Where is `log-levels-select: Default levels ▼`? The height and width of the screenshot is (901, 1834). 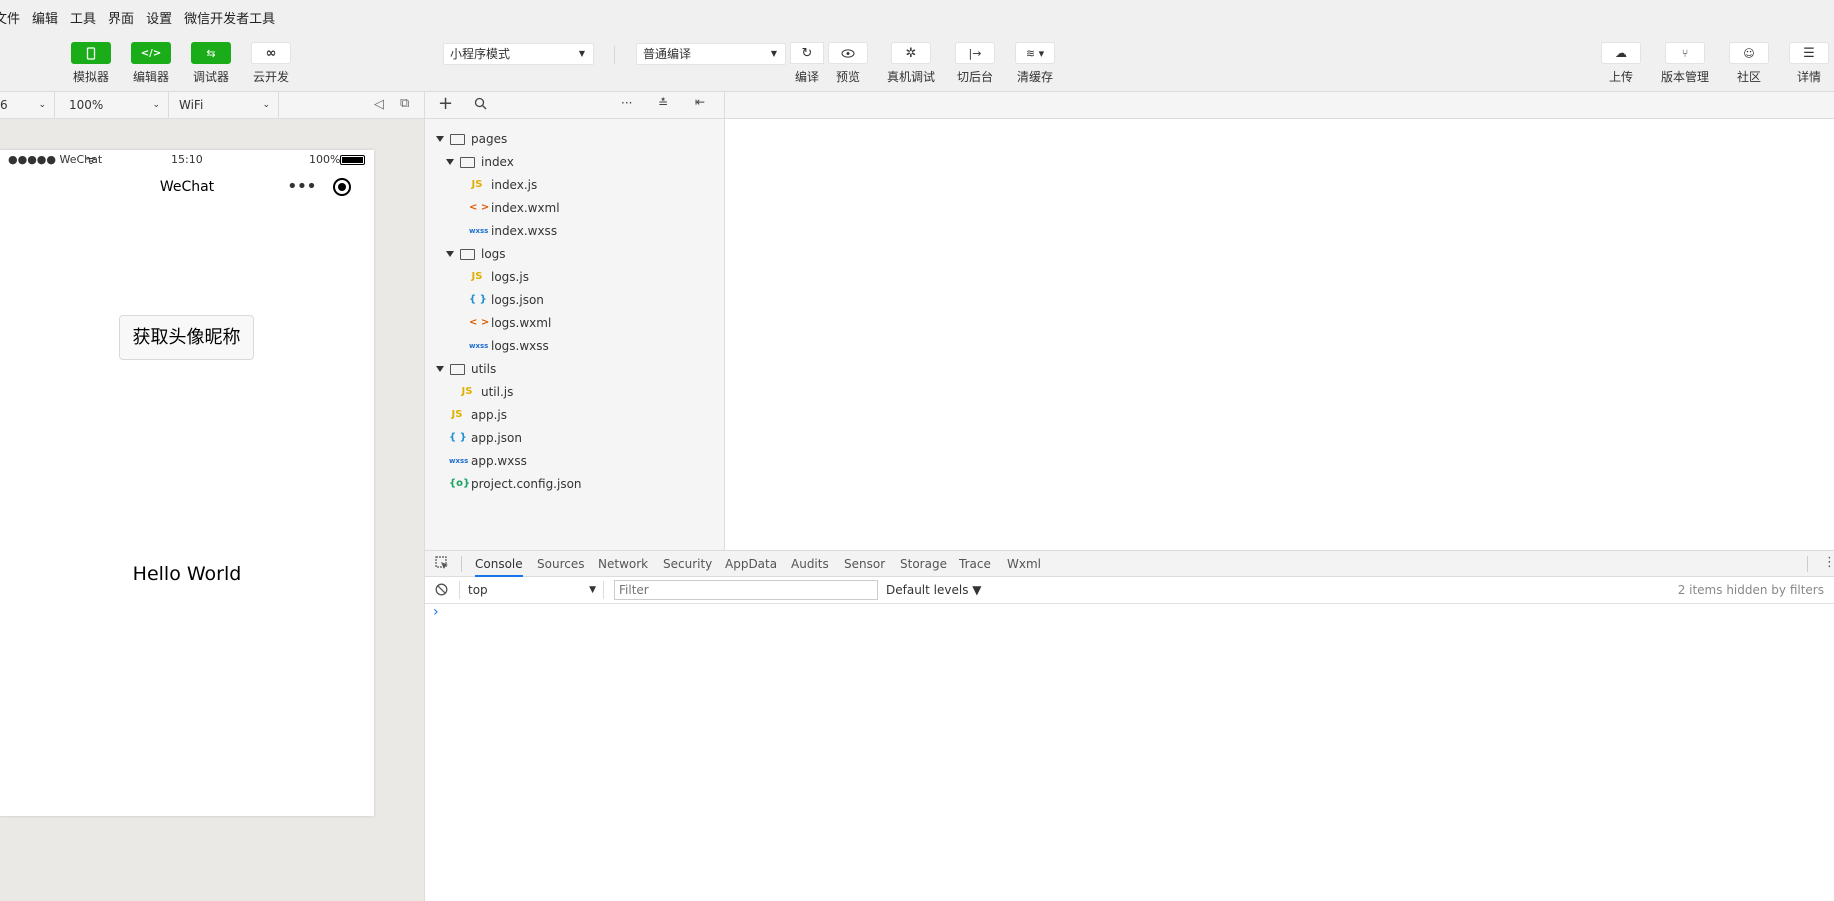 log-levels-select: Default levels ▼ is located at coordinates (934, 590).